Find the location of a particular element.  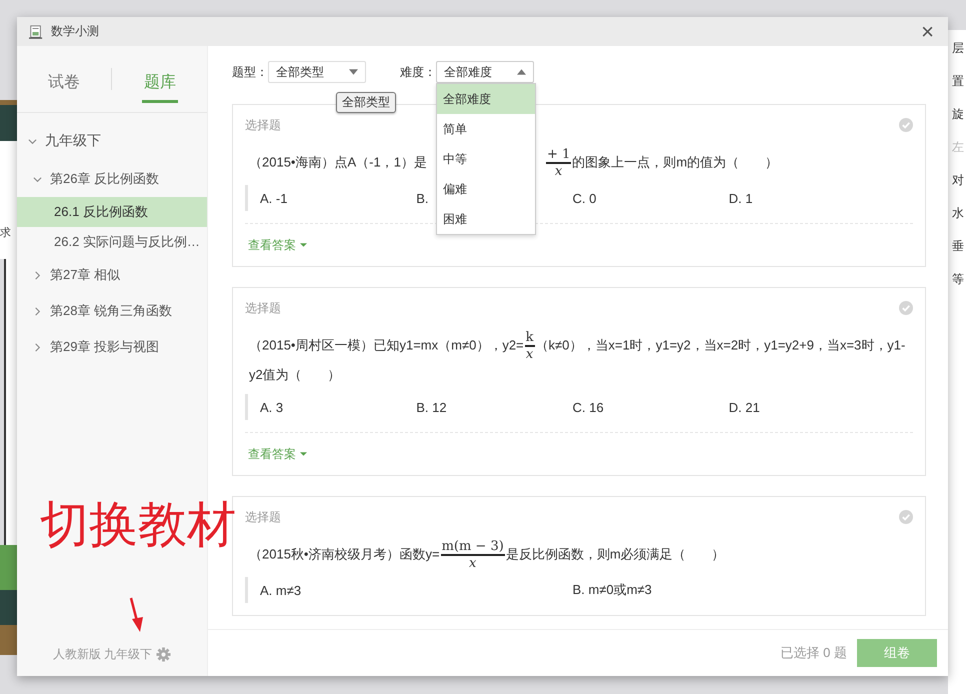

panel-label: 层 is located at coordinates (958, 48).